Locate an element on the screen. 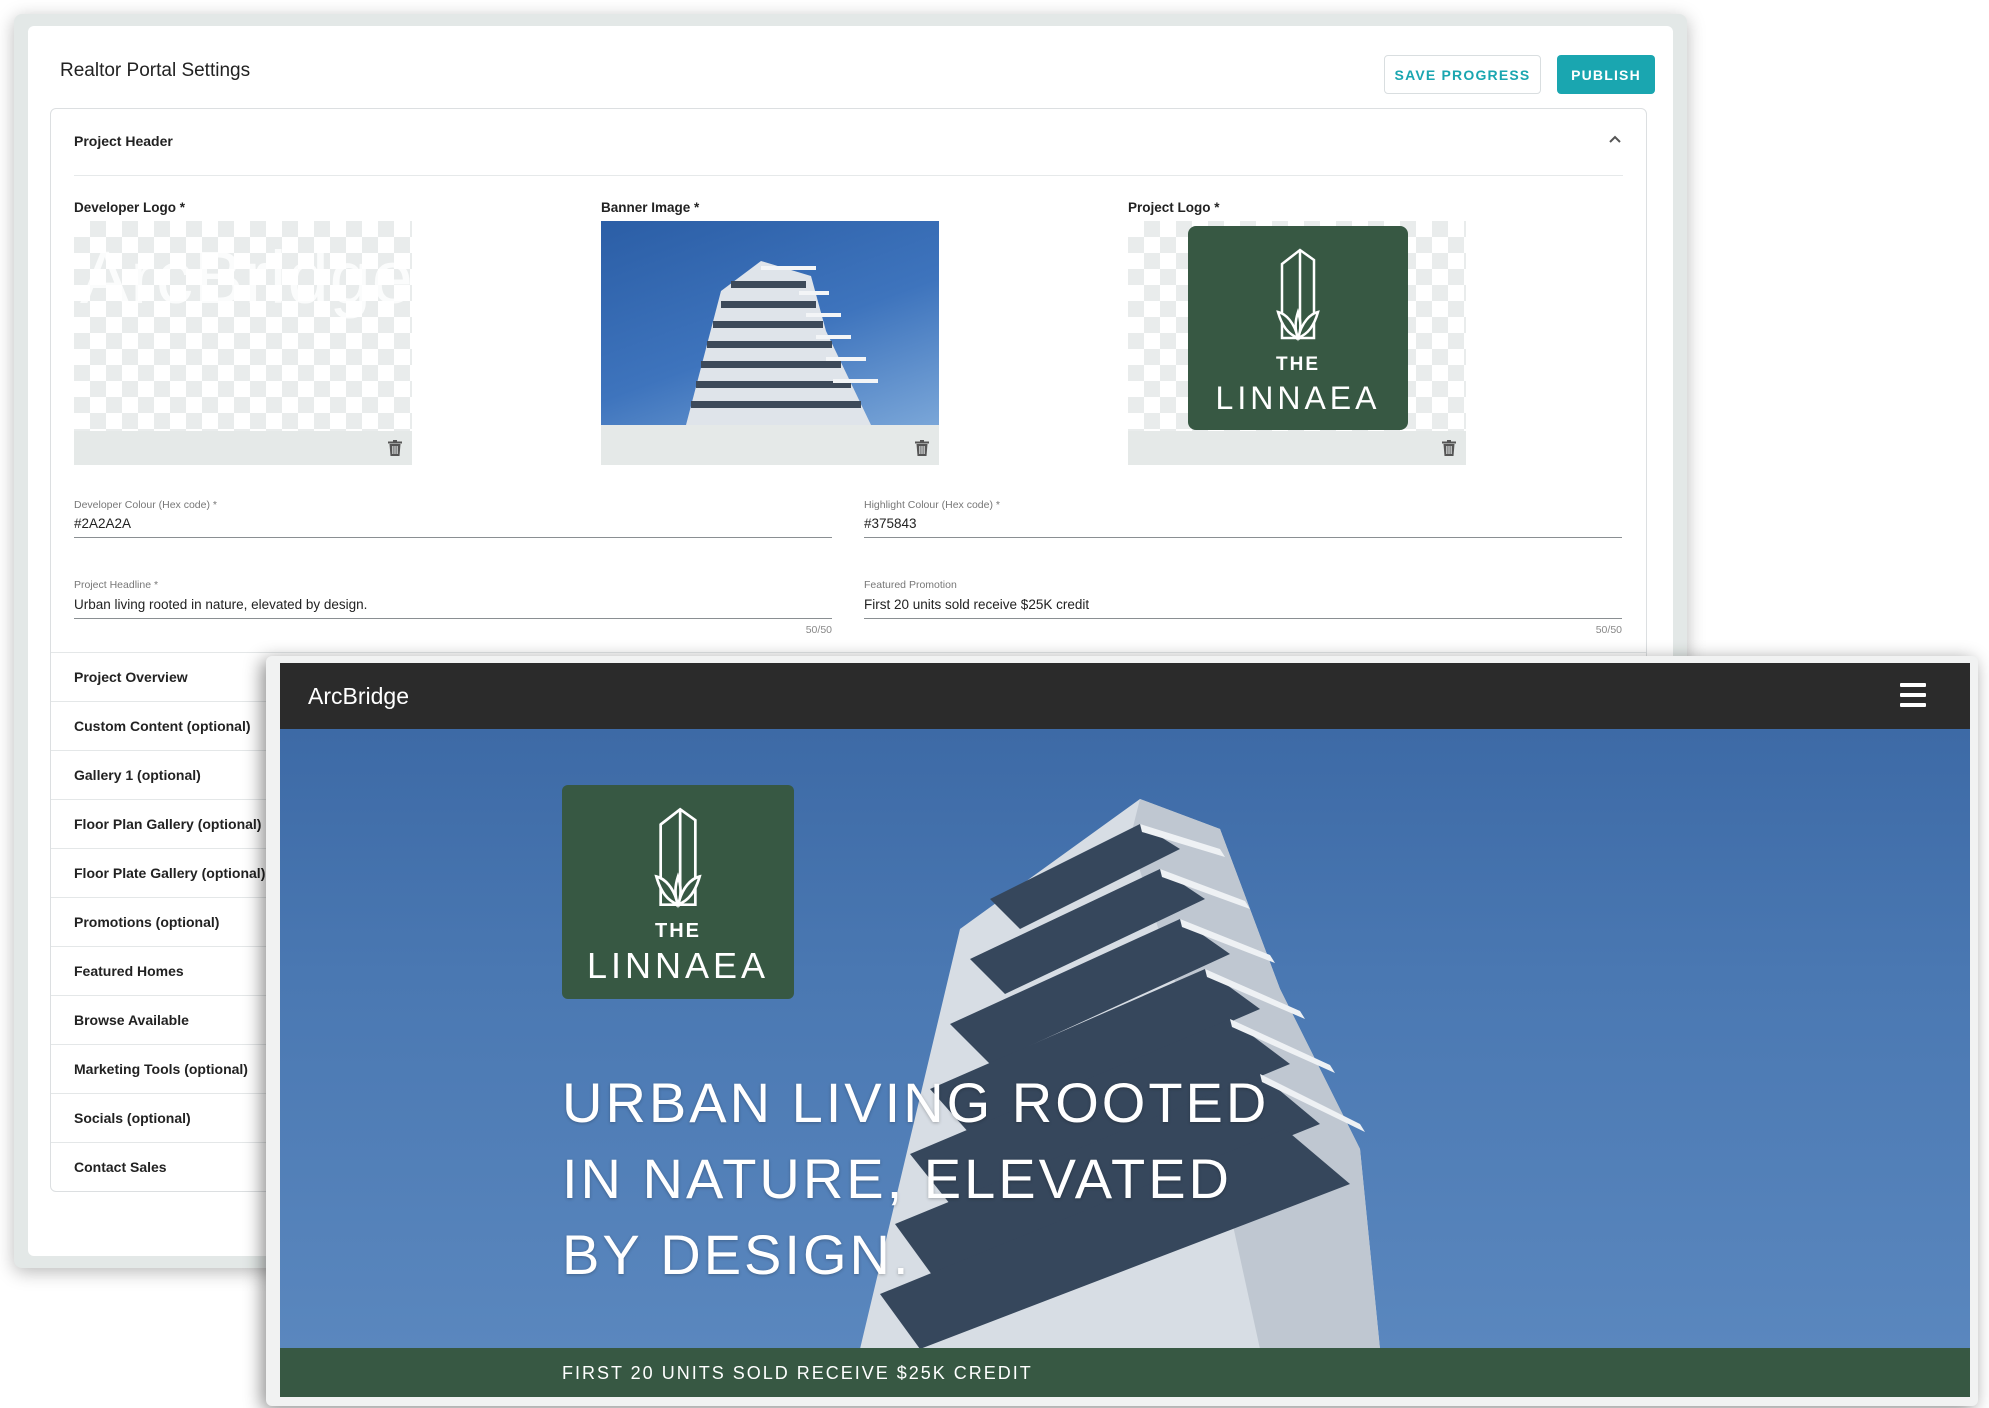  page-title: Realtor Portal Settings is located at coordinates (155, 70).